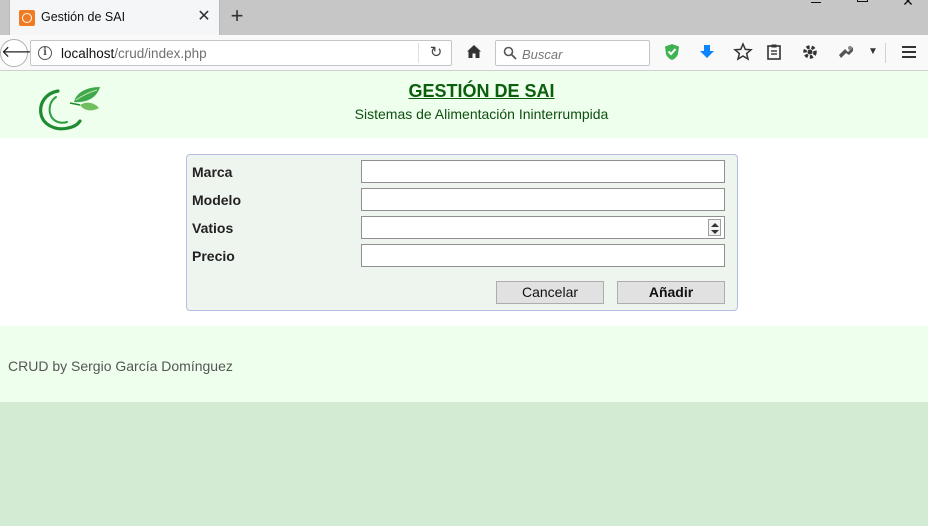  Describe the element at coordinates (22, 53) in the screenshot. I see `back-arrow-icon: 🡐` at that location.